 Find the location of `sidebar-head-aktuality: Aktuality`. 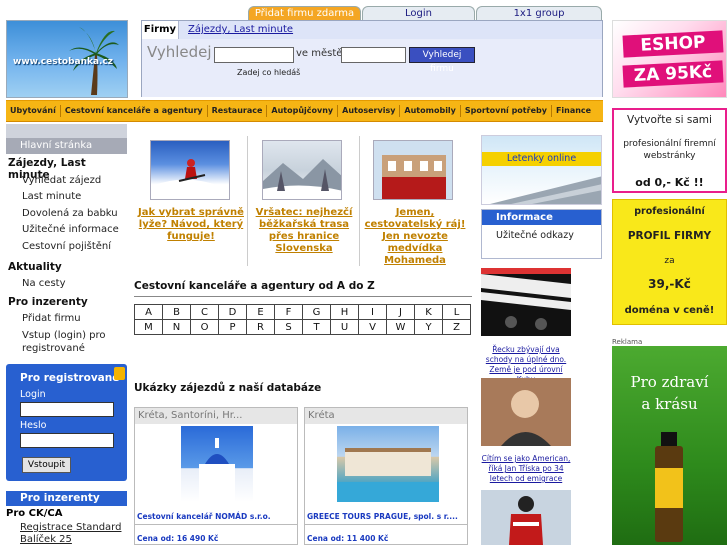

sidebar-head-aktuality: Aktuality is located at coordinates (35, 267).